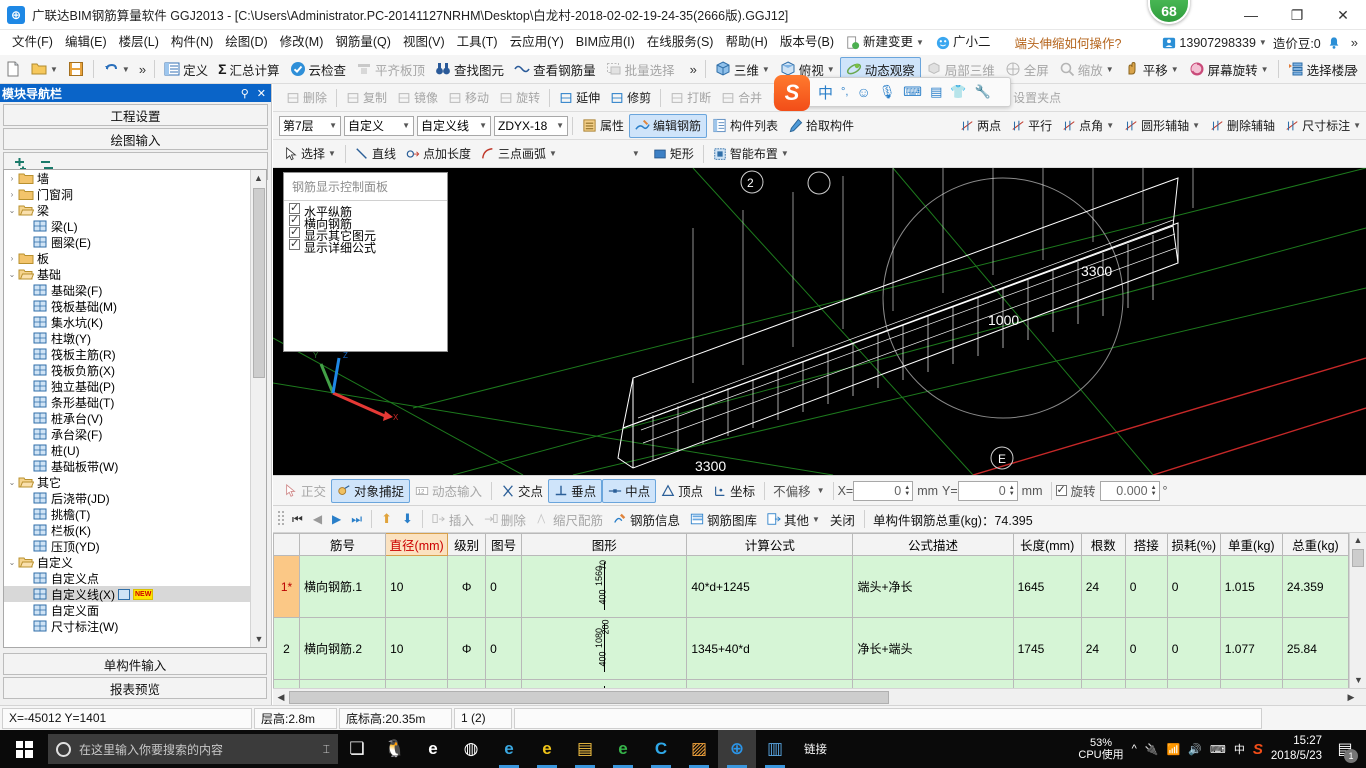  I want to click on zoom-button: 缩放 ▼, so click(1086, 69).